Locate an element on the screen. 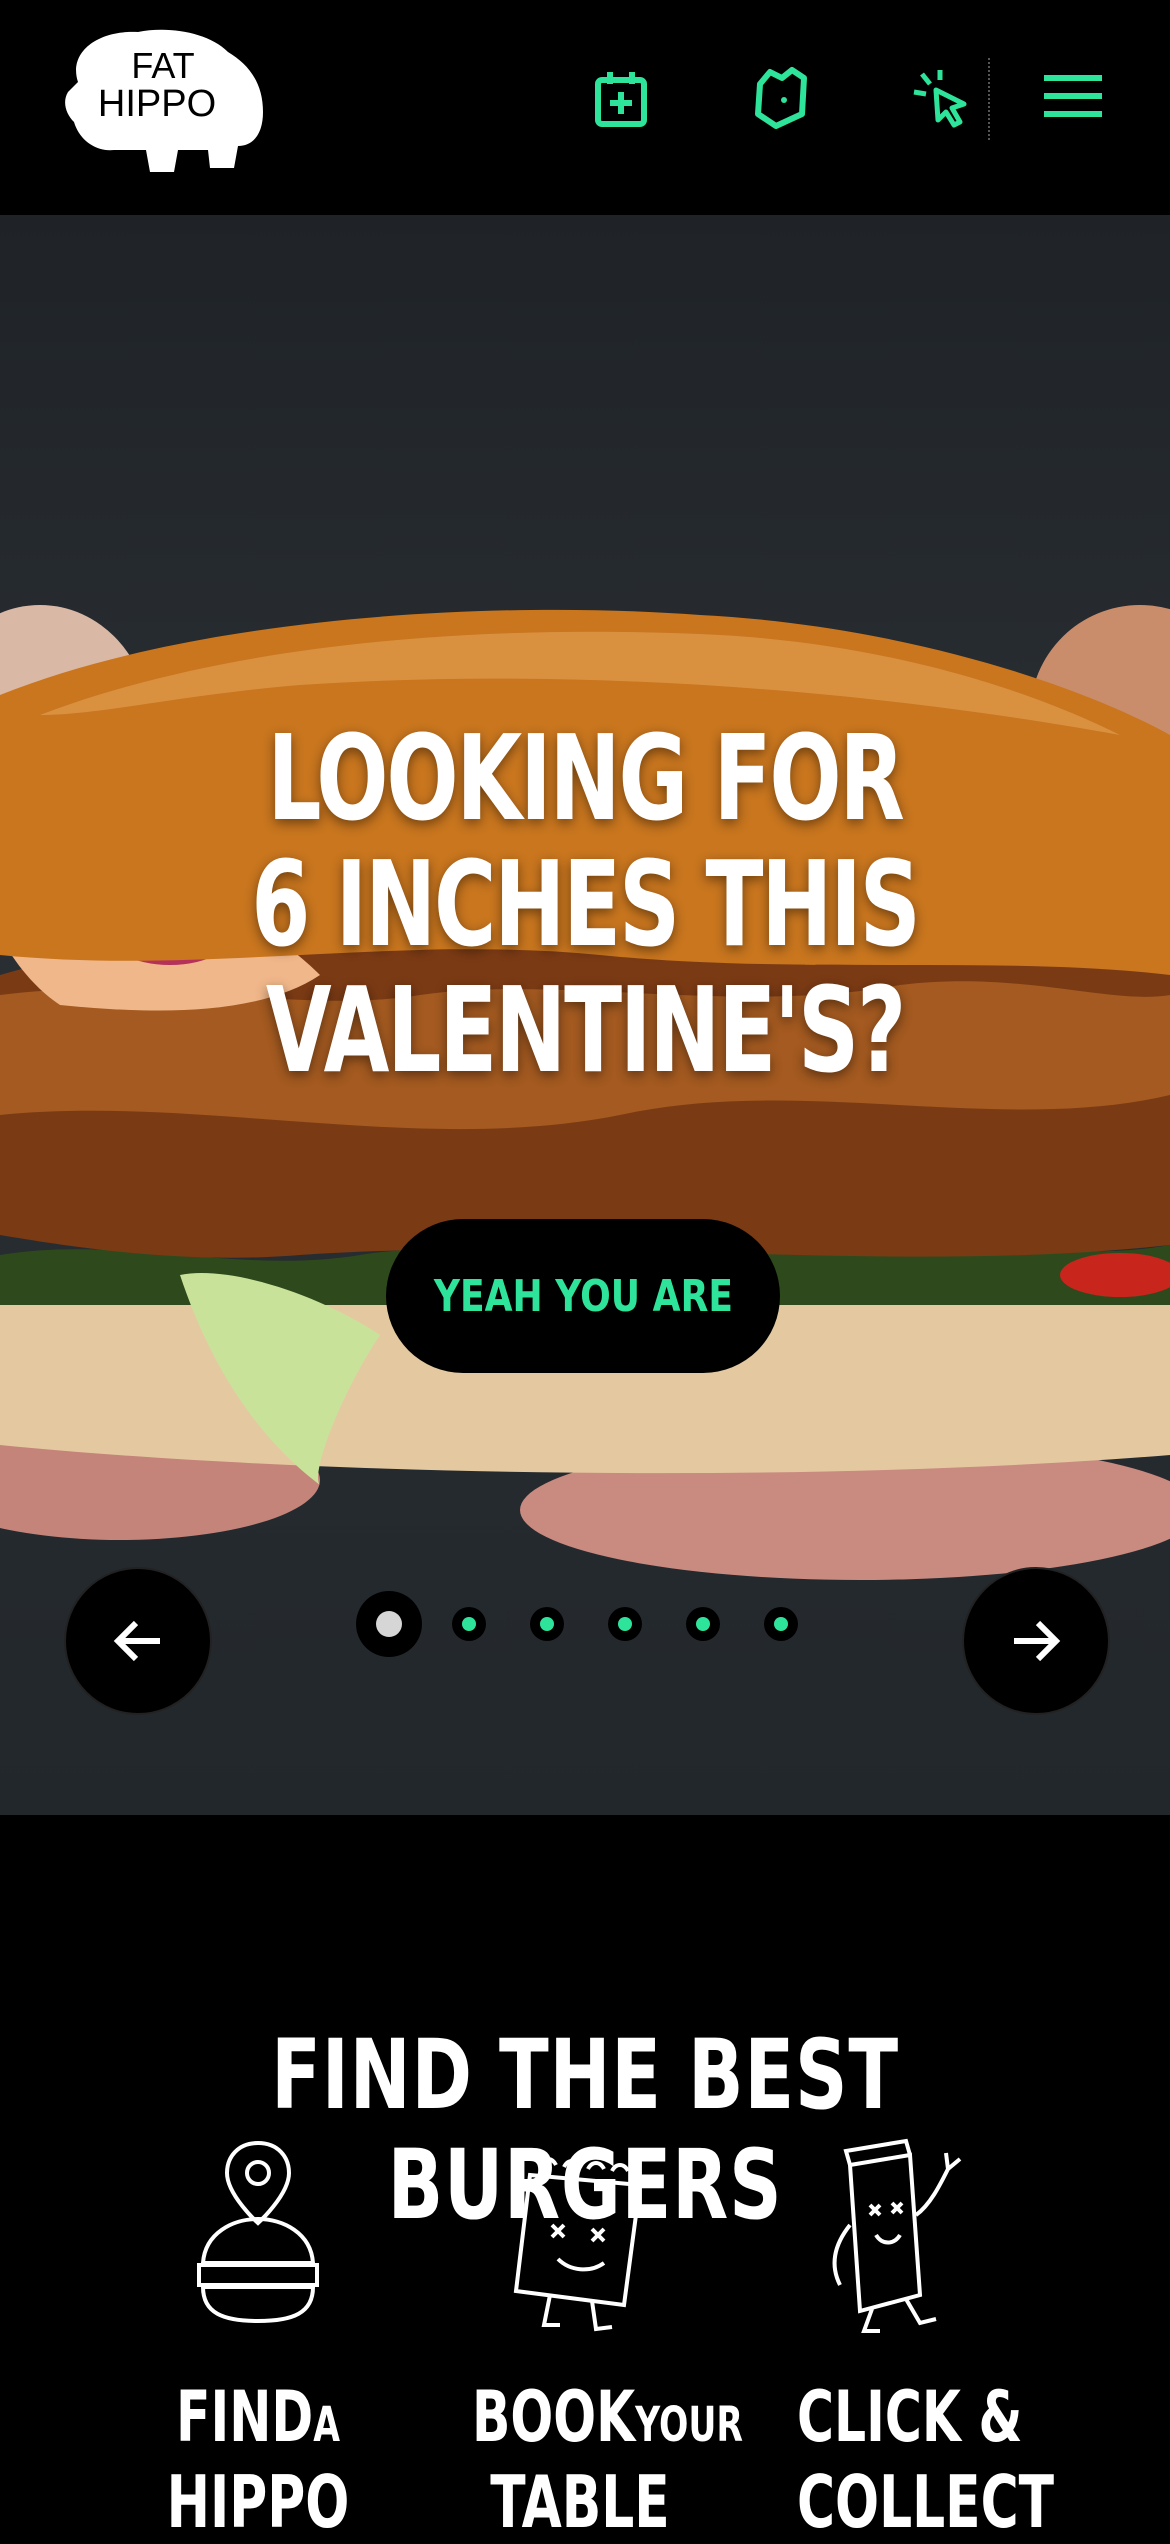  feature-label-line2: HIPPO is located at coordinates (258, 2502).